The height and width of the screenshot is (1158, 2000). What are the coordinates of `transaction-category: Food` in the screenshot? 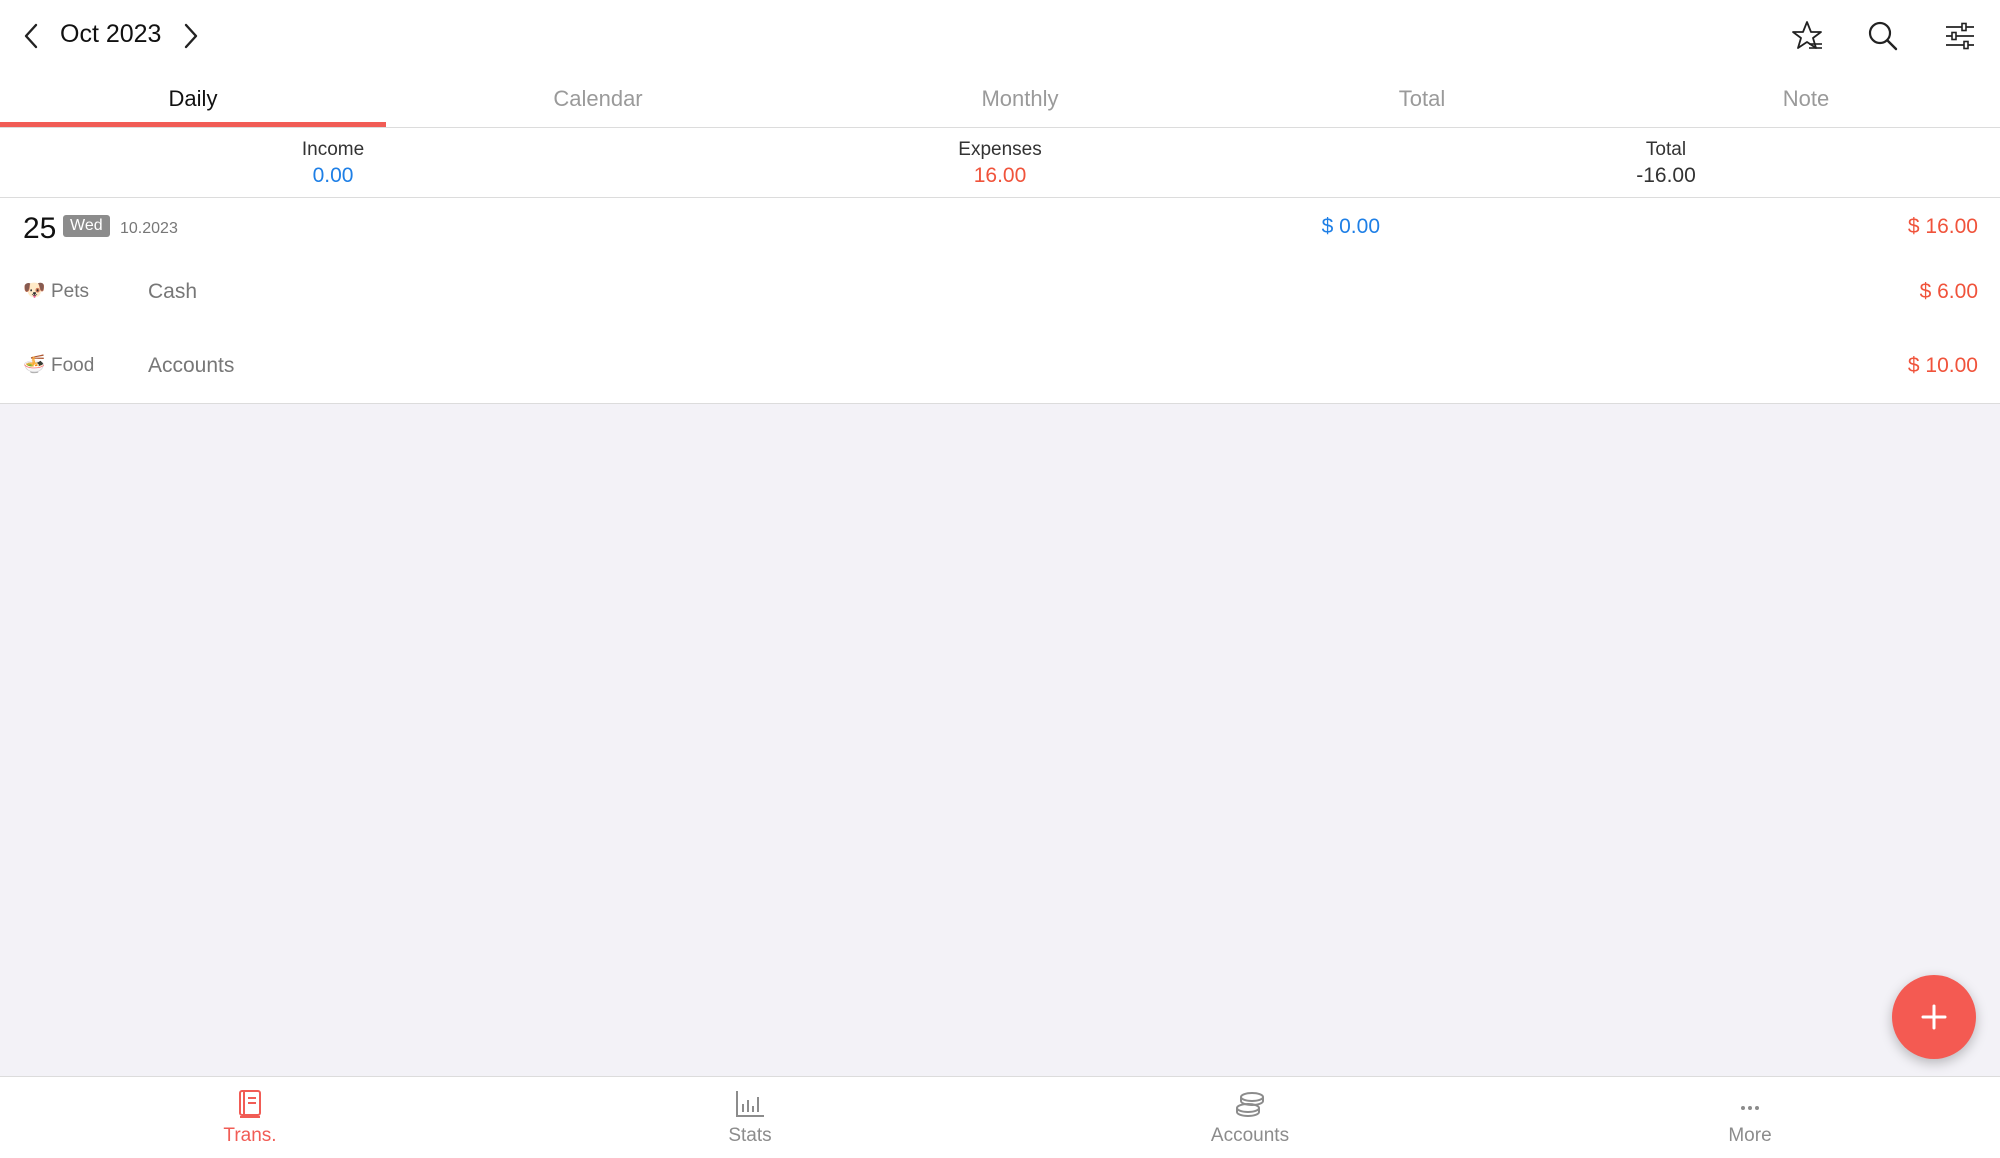 It's located at (73, 365).